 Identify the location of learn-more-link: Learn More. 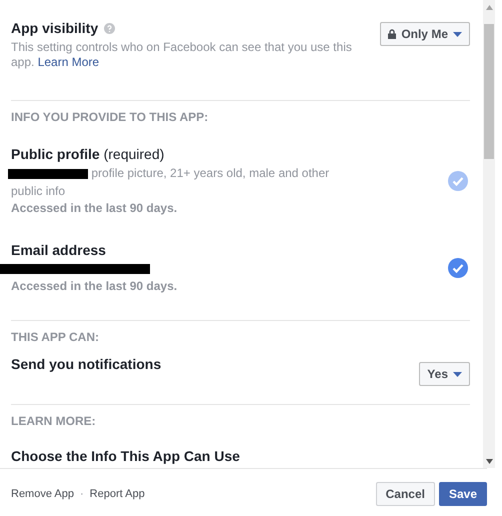
(69, 62).